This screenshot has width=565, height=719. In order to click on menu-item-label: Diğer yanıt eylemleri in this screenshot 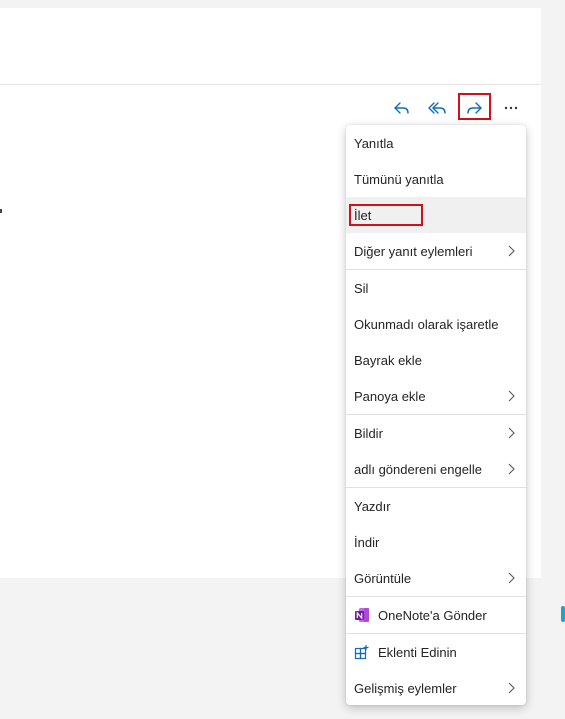, I will do `click(413, 251)`.